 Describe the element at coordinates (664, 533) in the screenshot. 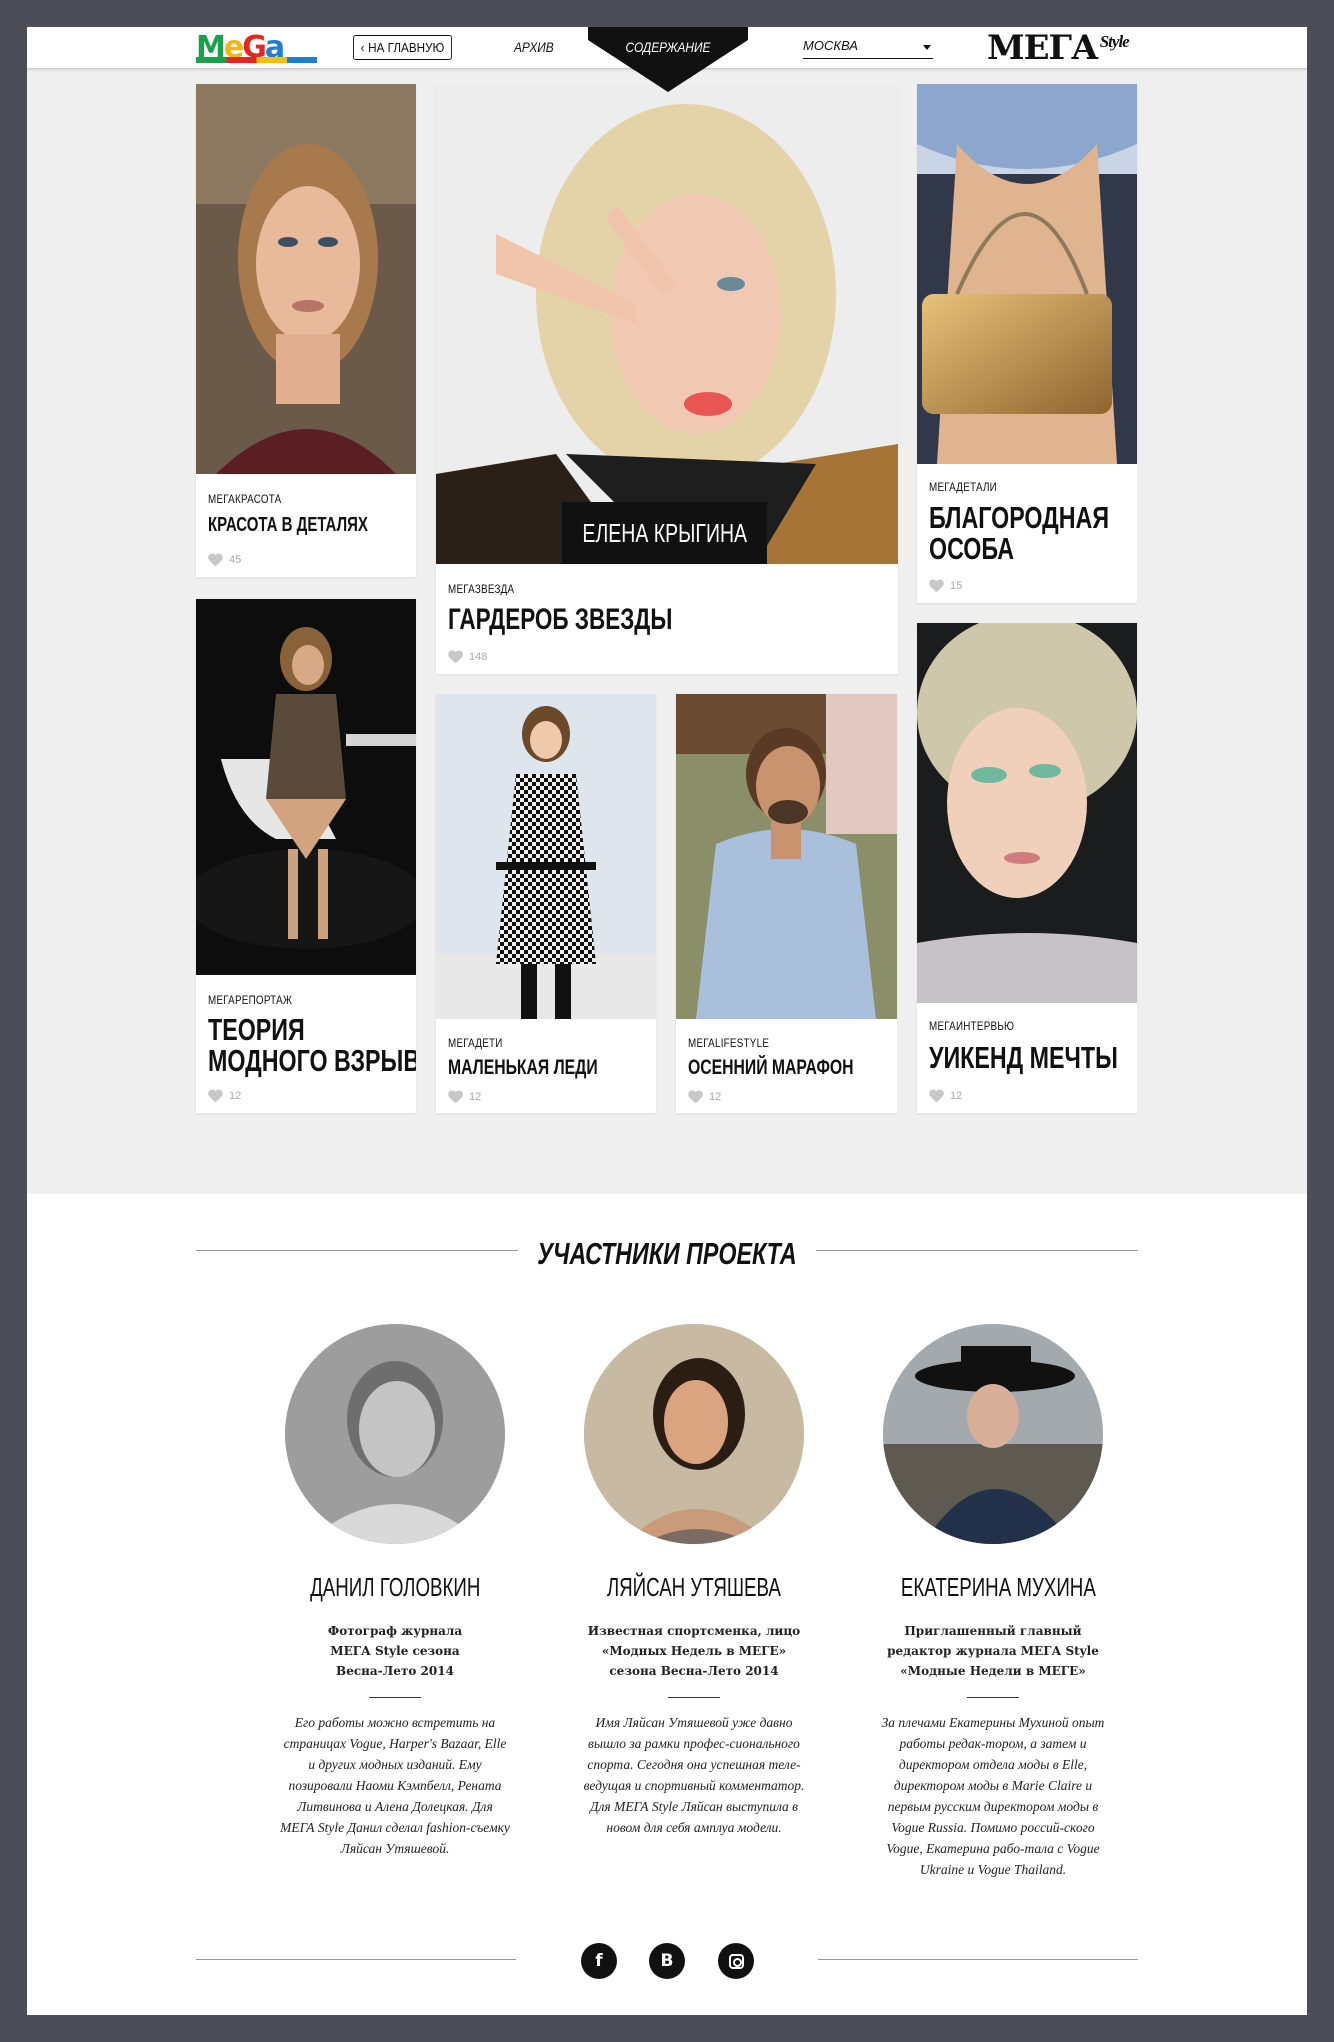

I see `featured-person-tag: ЕЛЕНА КРЫГИНА` at that location.